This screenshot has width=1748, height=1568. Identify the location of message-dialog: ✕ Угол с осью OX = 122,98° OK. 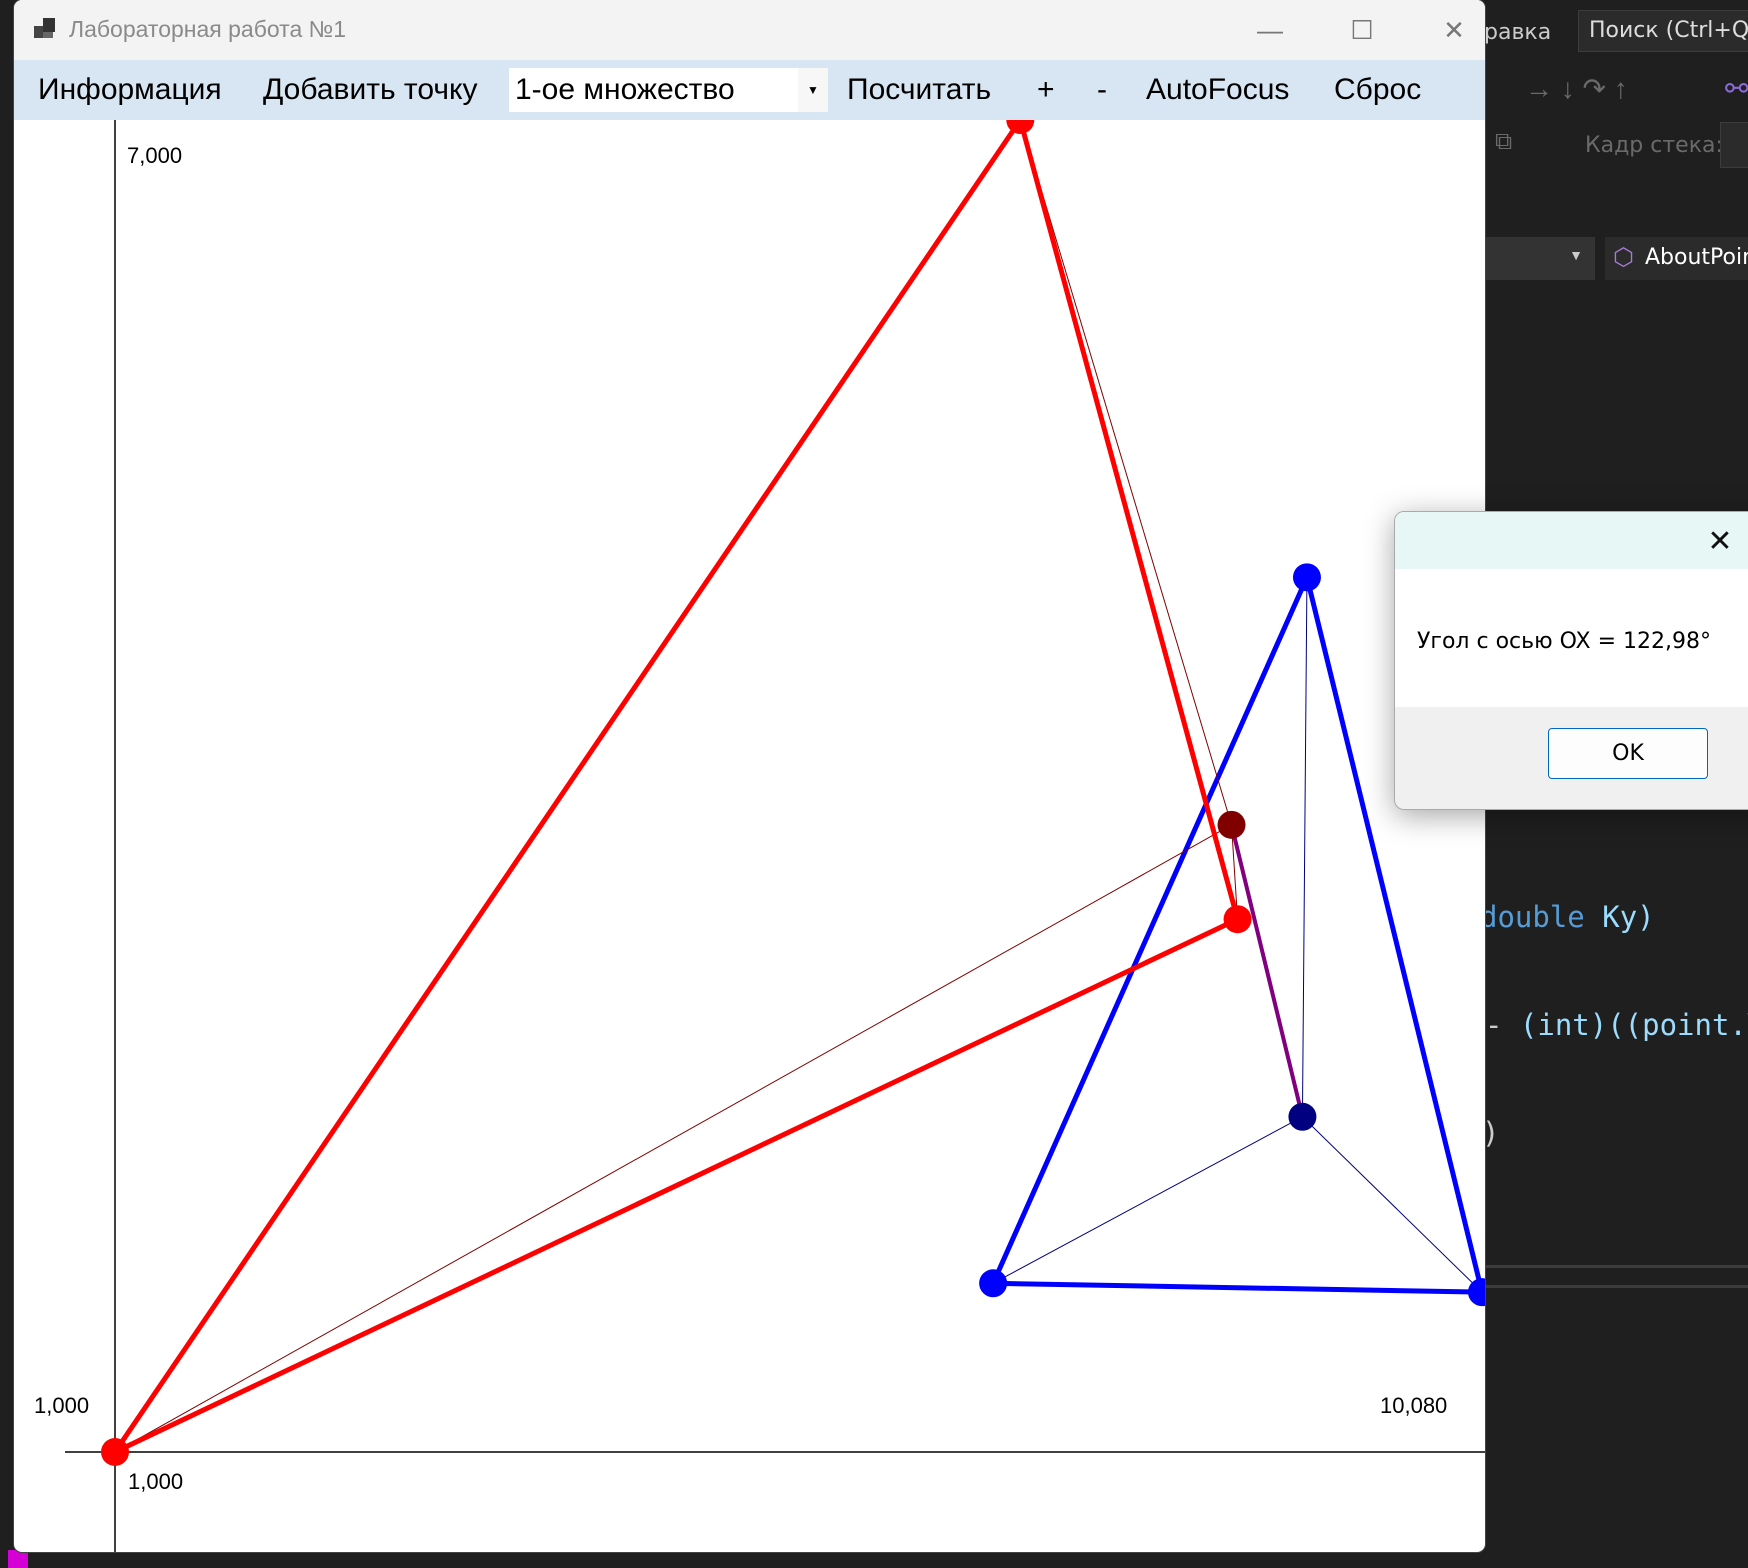
(1571, 660).